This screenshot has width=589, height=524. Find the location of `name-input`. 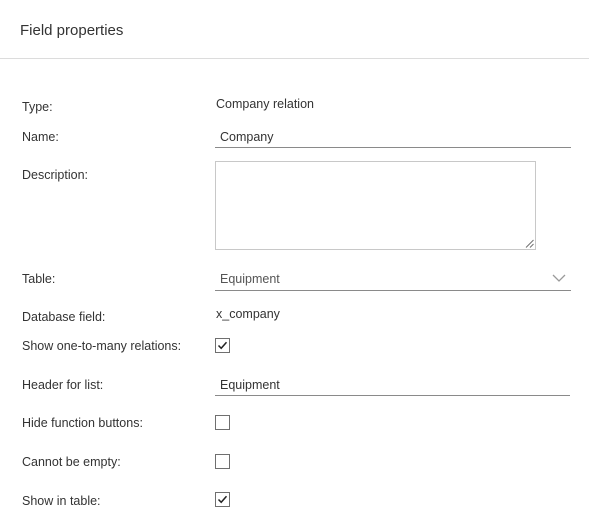

name-input is located at coordinates (393, 137).